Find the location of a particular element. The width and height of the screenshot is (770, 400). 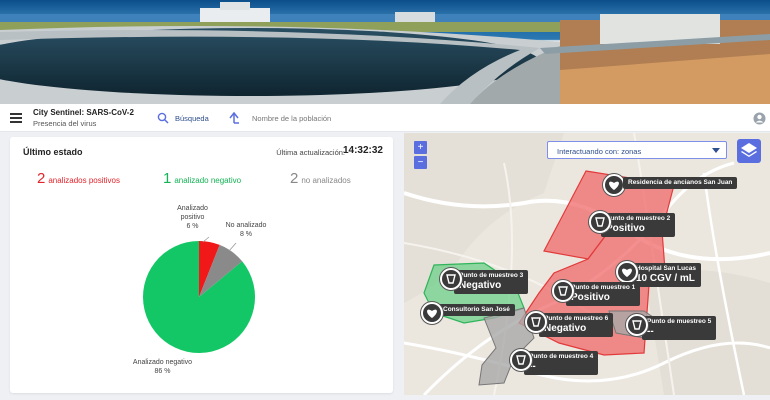

marker-punto1-label: Punto de muestreo 1 Positivo is located at coordinates (603, 294).